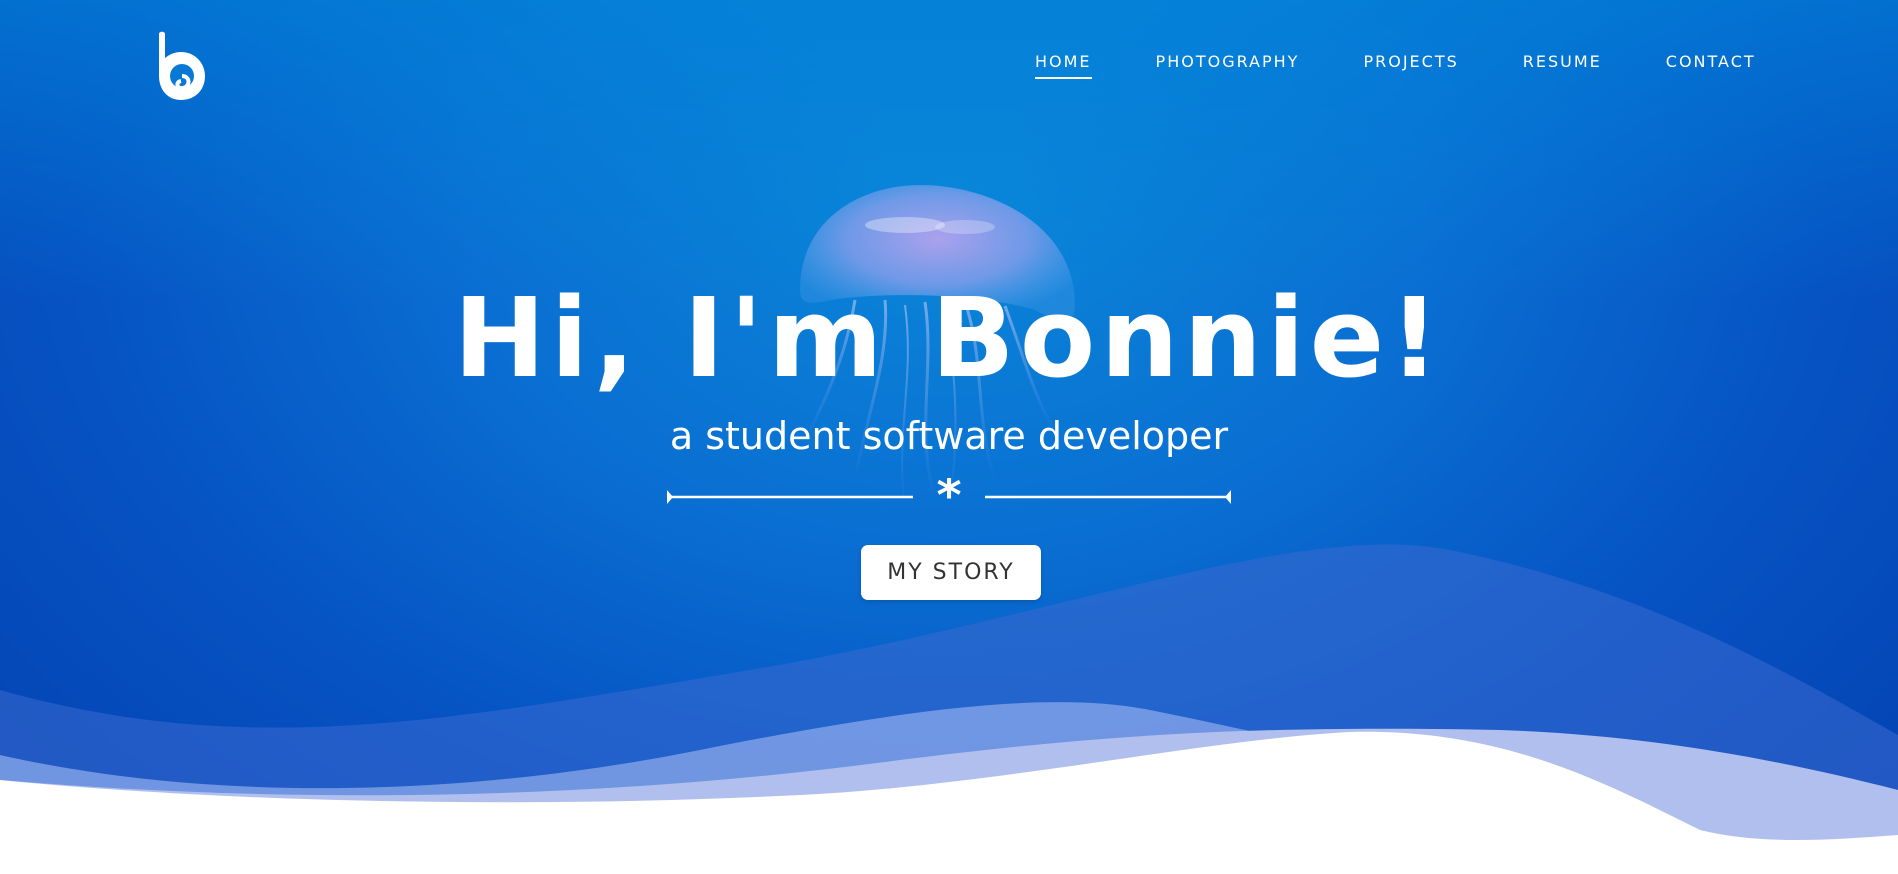 Image resolution: width=1898 pixels, height=874 pixels. Describe the element at coordinates (1562, 65) in the screenshot. I see `nav-resume: RESUME` at that location.